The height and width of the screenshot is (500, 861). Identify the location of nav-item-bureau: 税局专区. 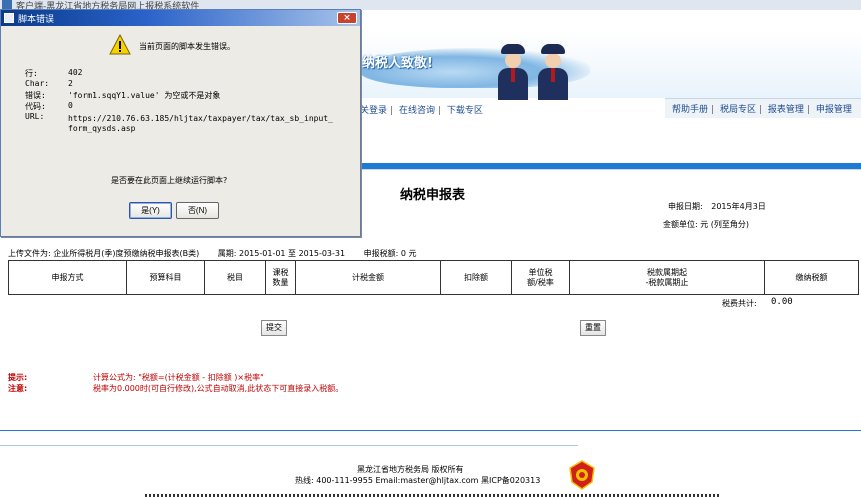
(738, 110).